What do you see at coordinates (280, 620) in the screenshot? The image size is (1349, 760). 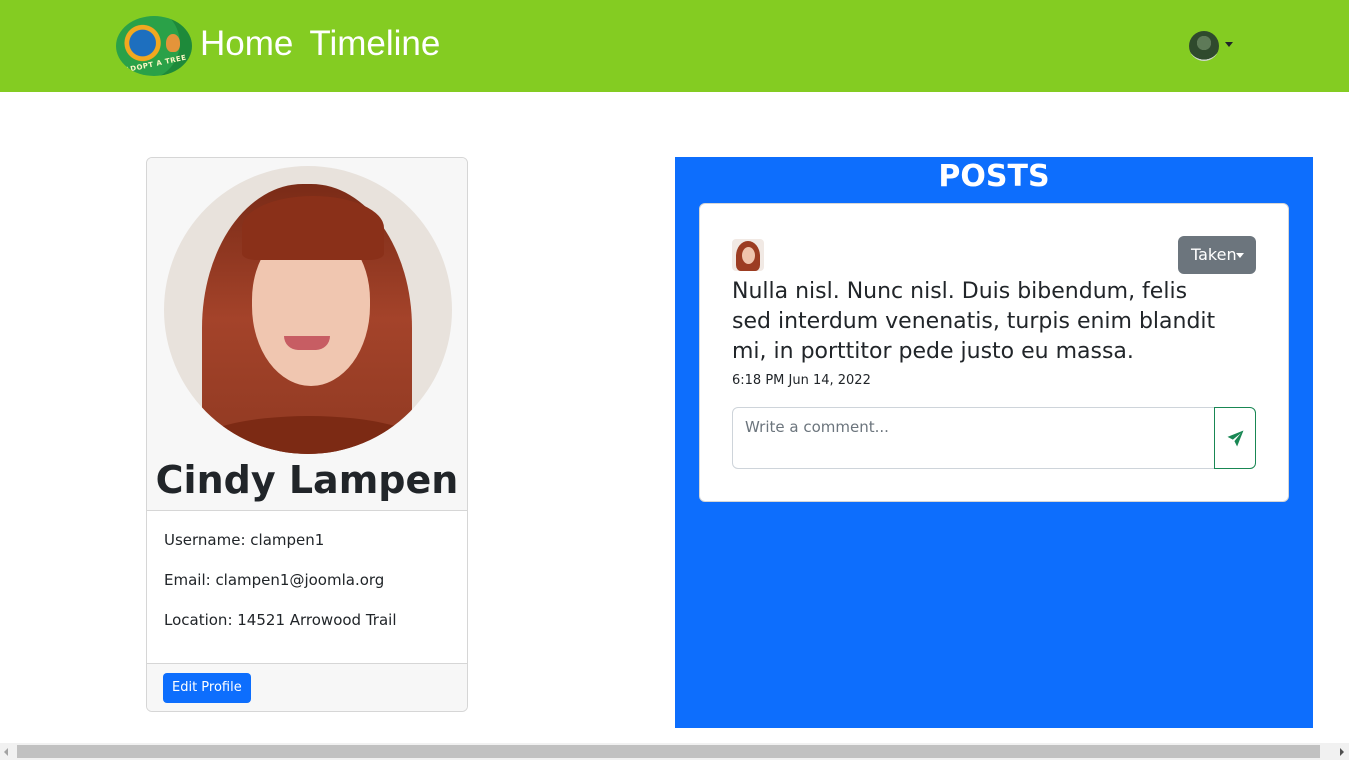 I see `profile-location: Location: 14521 Arrowood Trail` at bounding box center [280, 620].